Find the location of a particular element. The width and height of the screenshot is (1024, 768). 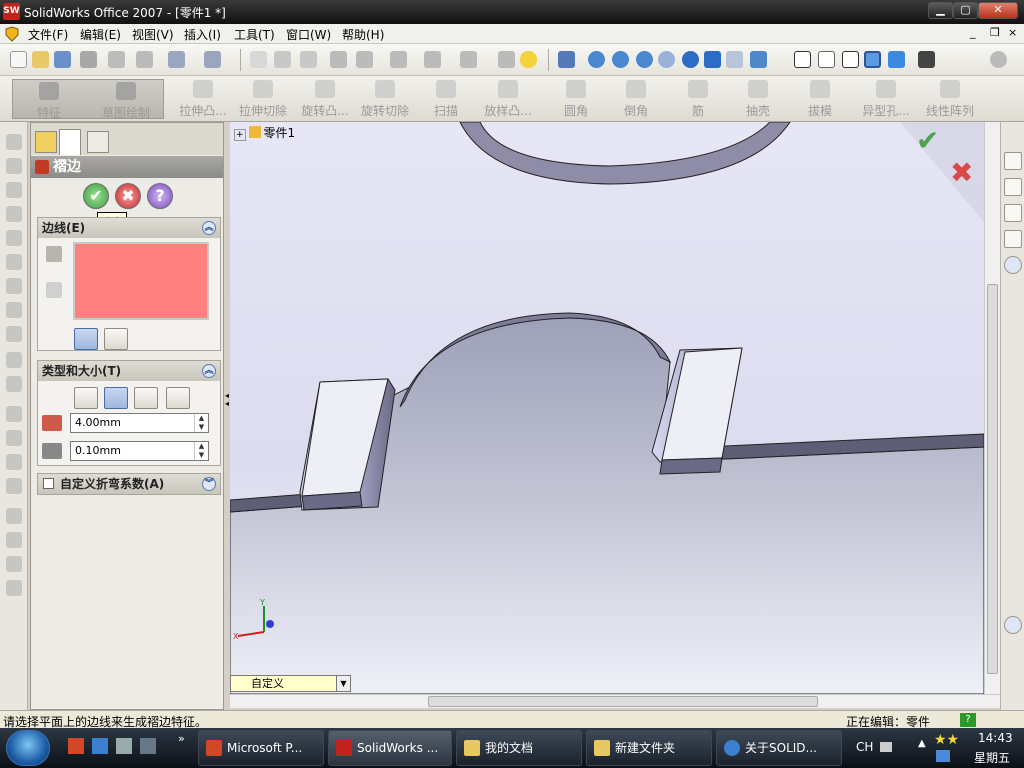

custom-bend-checkbox is located at coordinates (48, 483).